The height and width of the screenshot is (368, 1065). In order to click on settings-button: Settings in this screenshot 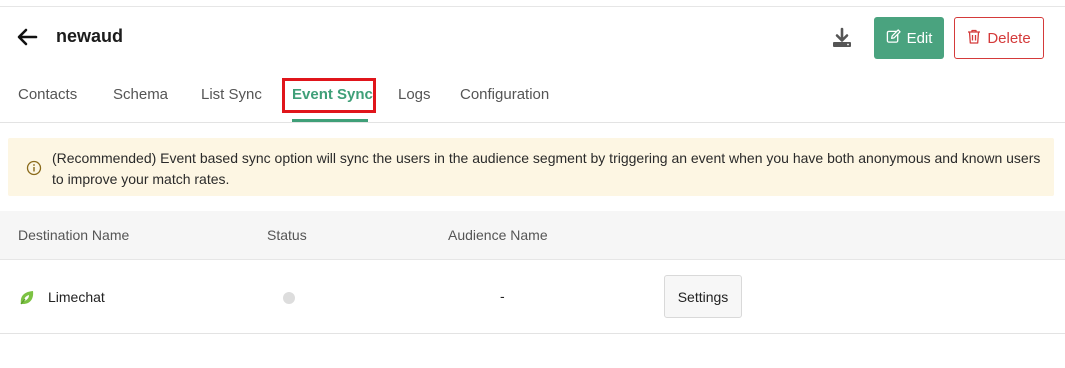, I will do `click(703, 296)`.